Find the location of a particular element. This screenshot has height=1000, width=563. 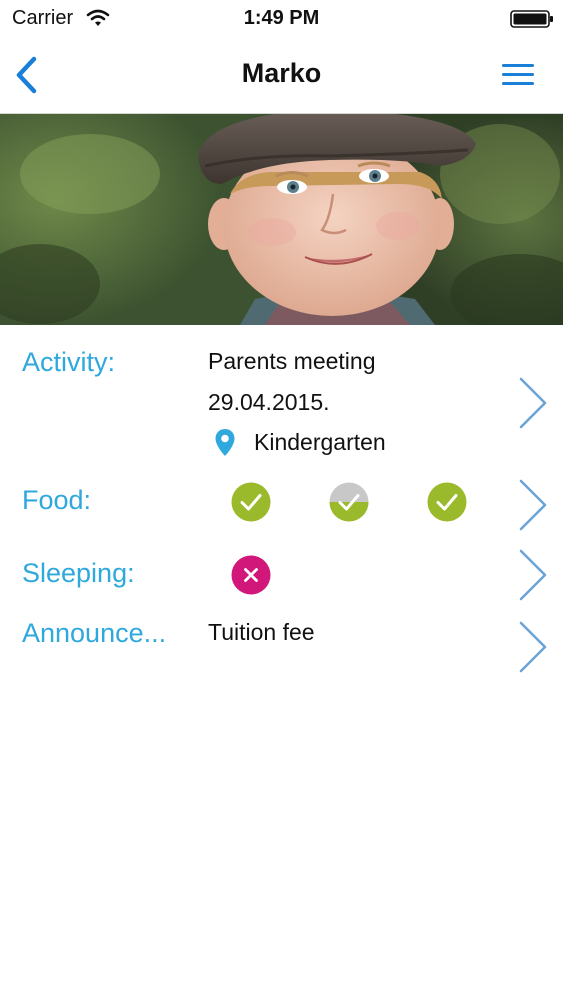

navigation-bar: Marko is located at coordinates (281, 76).